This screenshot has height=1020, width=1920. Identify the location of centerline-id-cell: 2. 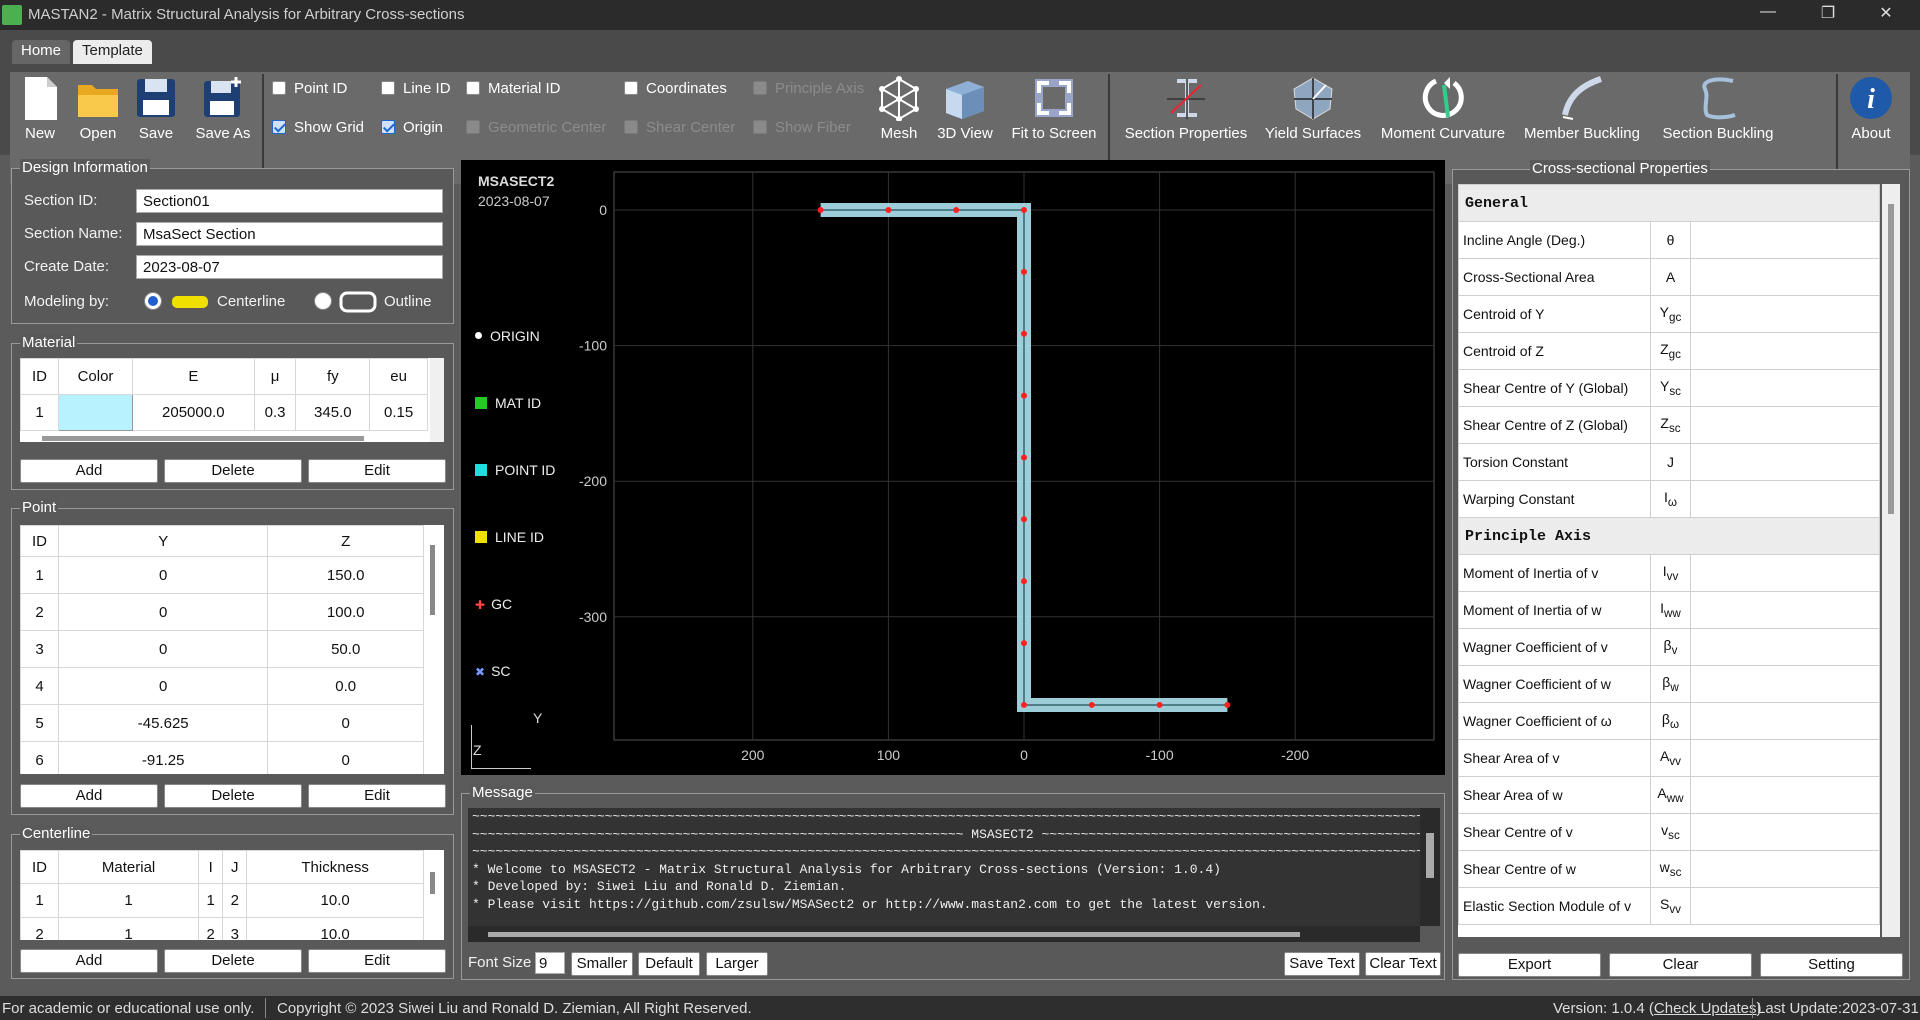
(39, 928).